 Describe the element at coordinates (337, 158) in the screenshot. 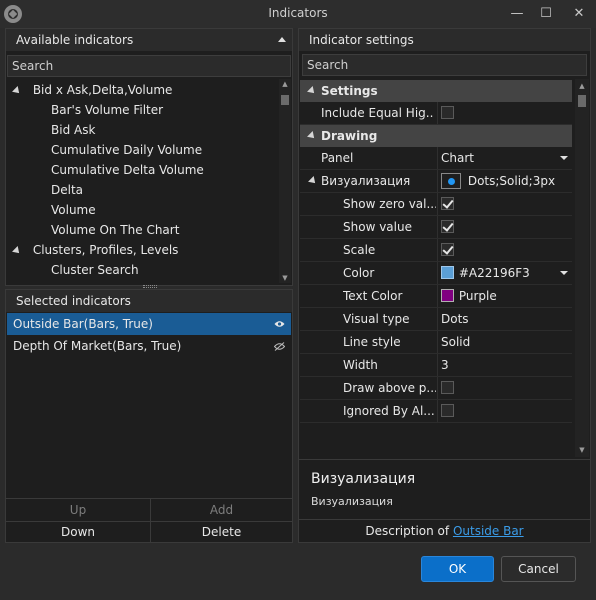

I see `prop-label: Panel` at that location.